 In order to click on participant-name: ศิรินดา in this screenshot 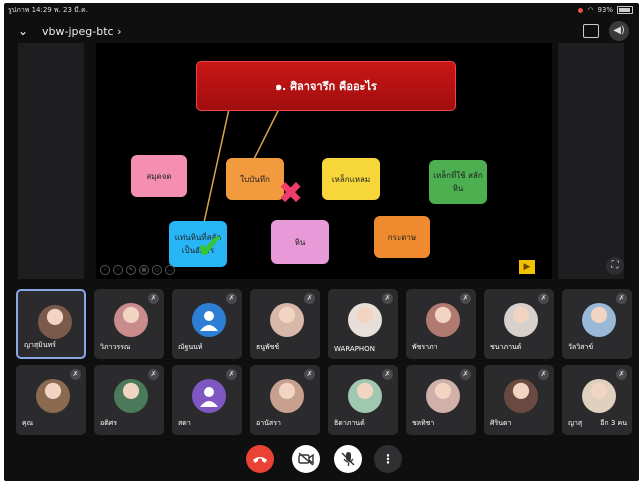, I will do `click(501, 423)`.